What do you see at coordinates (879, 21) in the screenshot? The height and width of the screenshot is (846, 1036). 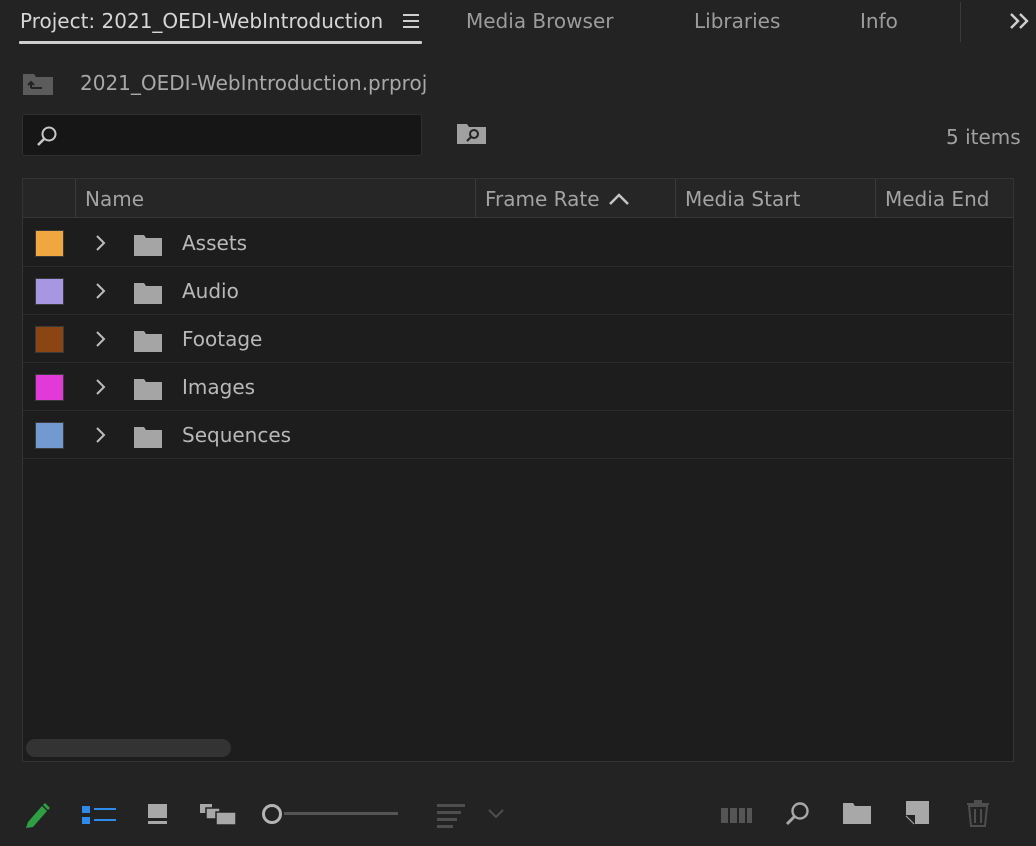 I see `tab-info: Info` at bounding box center [879, 21].